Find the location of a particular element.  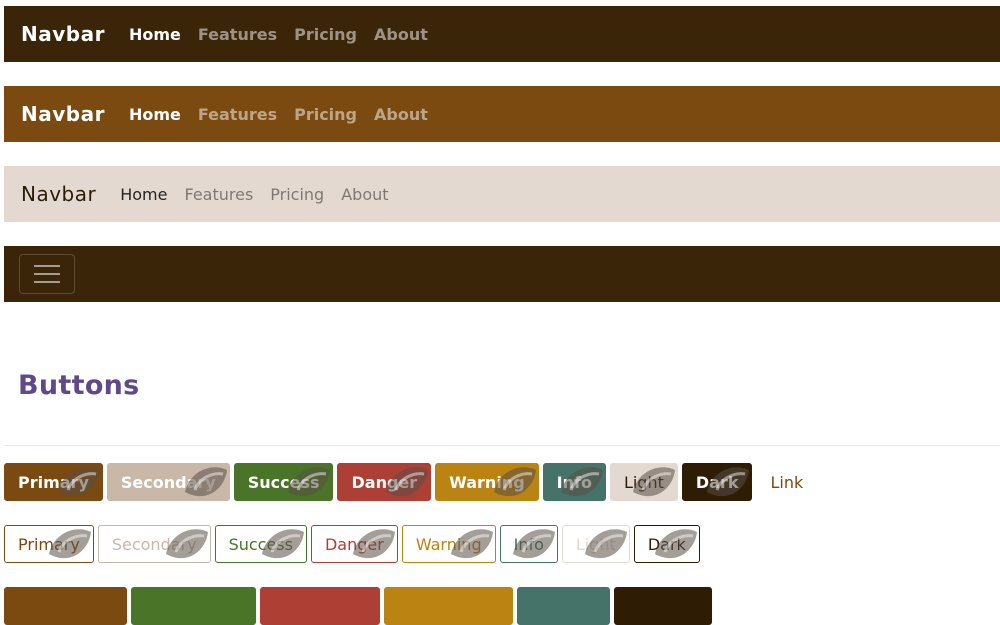

success-outline-button: Success is located at coordinates (260, 544).